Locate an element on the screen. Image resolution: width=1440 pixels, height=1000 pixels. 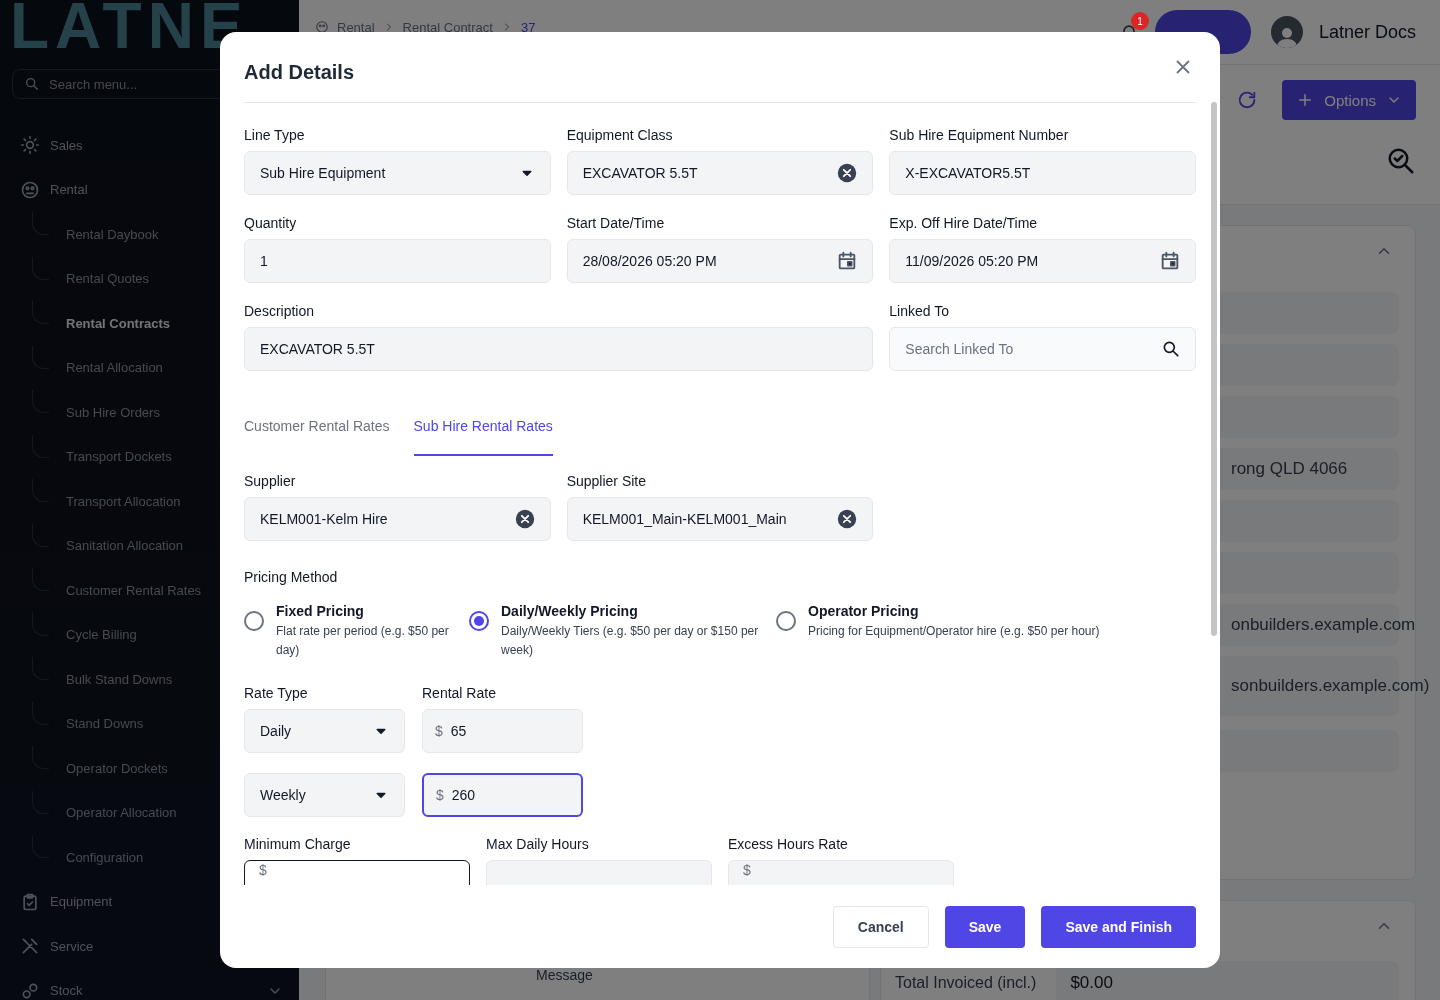
clipboard-check-icon is located at coordinates (30, 901).